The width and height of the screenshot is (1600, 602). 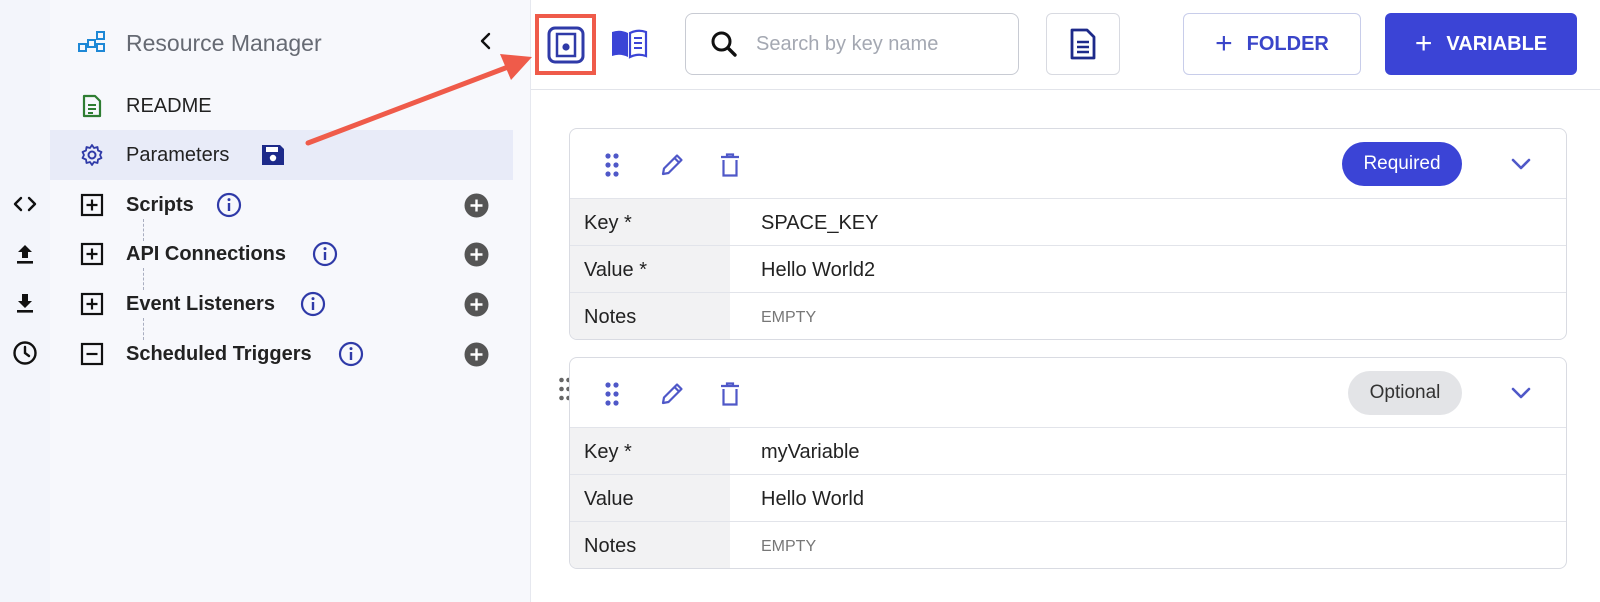 I want to click on required-badge: Required, so click(x=1402, y=164).